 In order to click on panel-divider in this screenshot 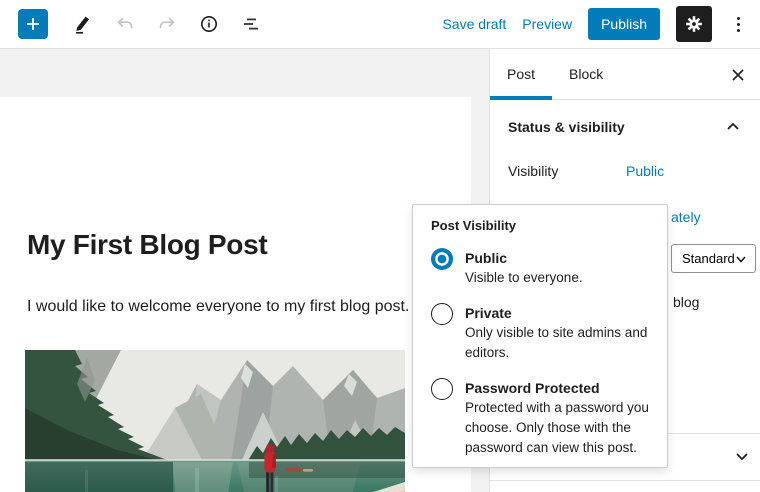, I will do `click(625, 480)`.